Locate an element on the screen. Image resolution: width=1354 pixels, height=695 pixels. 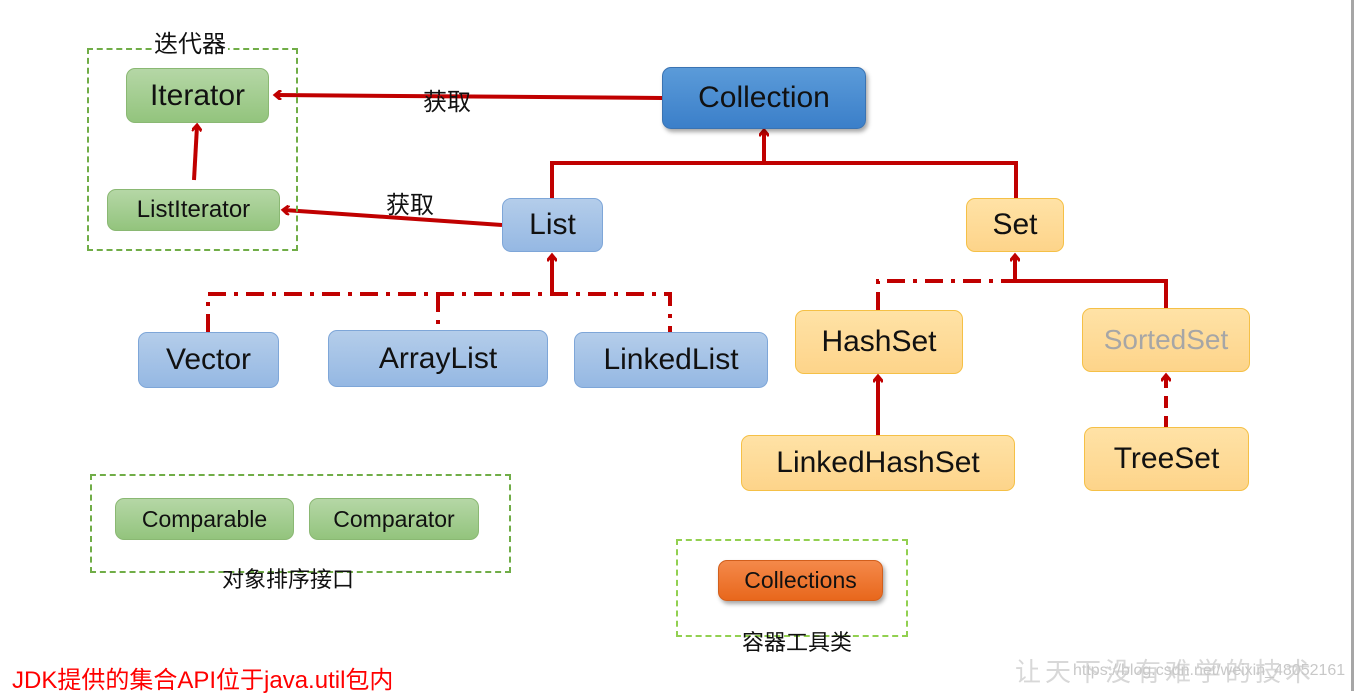
node-hash-set: HashSet is located at coordinates (879, 342).